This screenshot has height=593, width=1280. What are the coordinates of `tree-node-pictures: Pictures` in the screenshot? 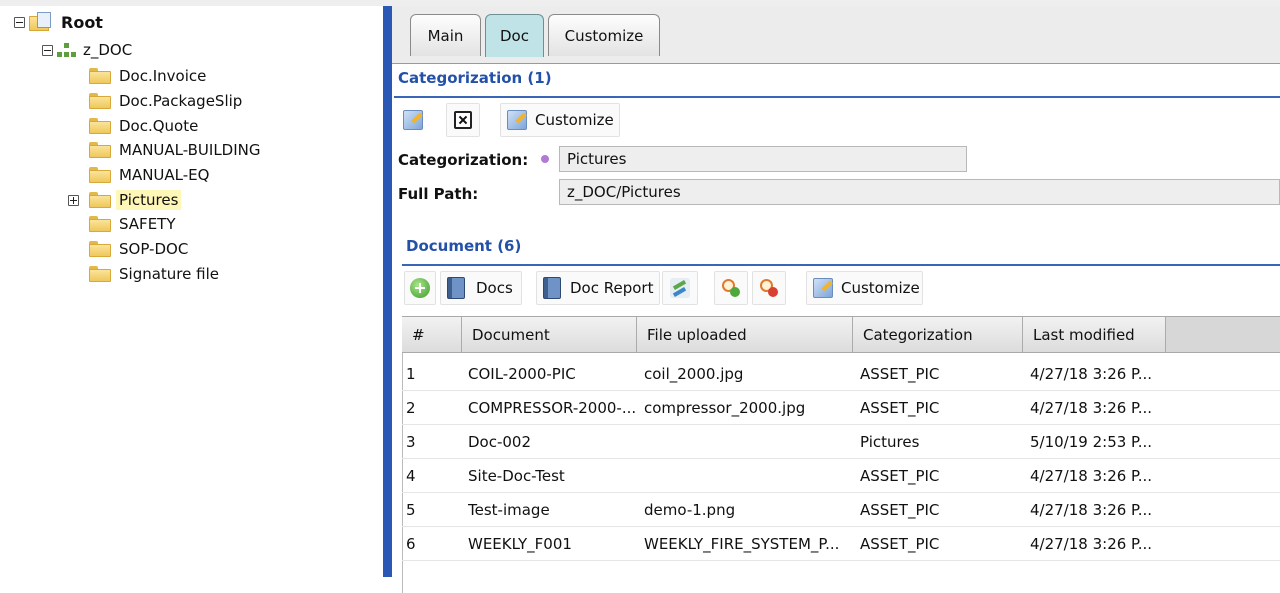 It's located at (125, 200).